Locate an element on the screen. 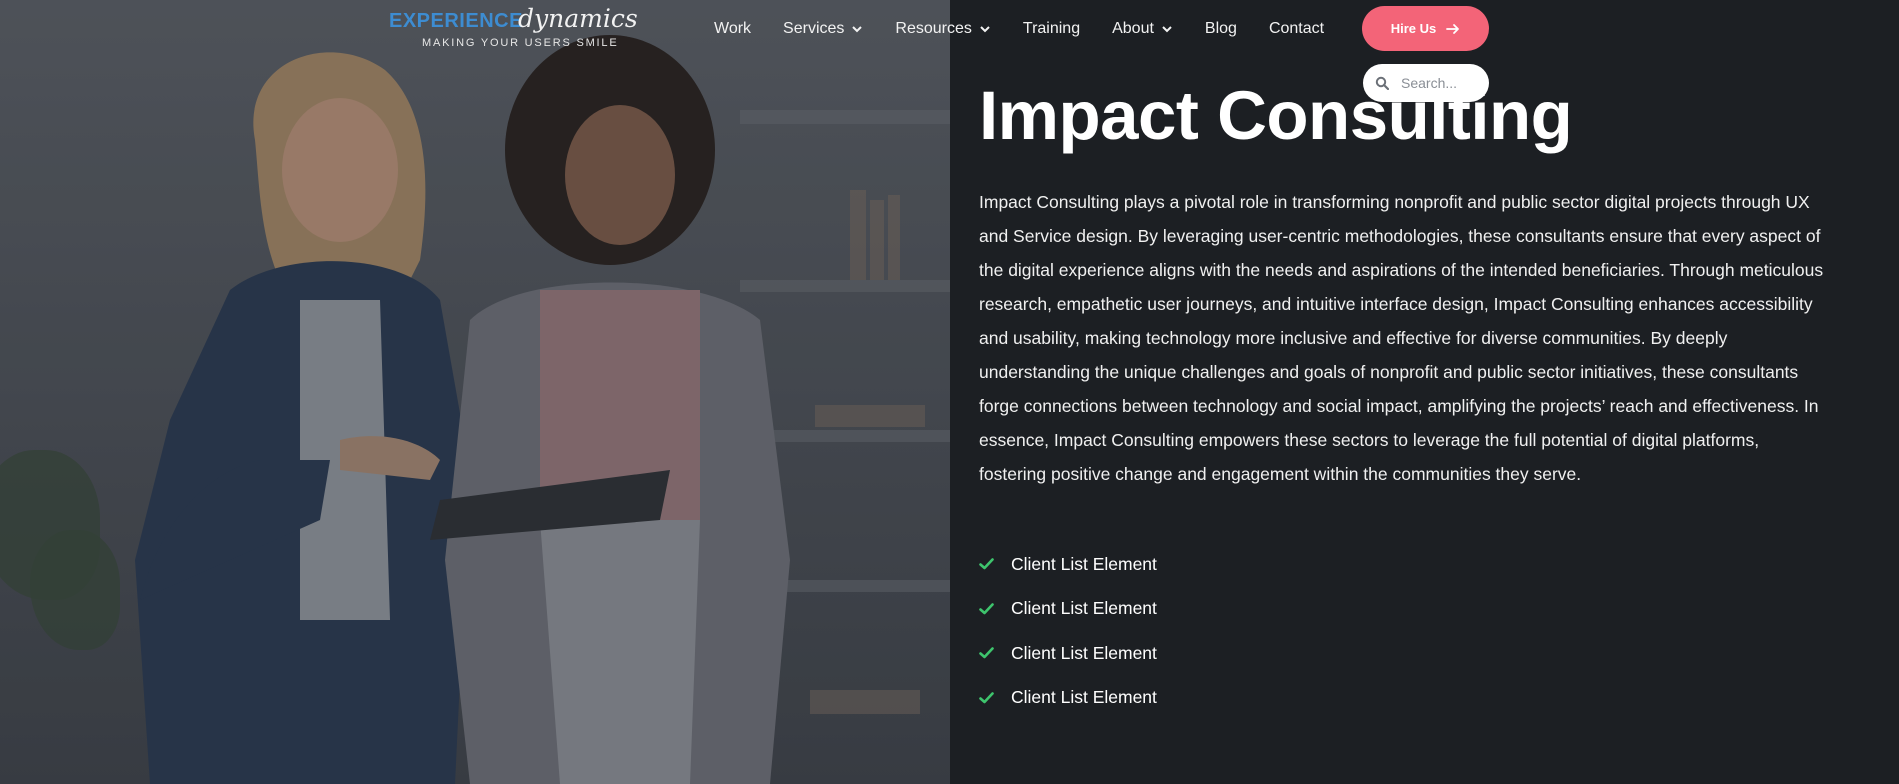  nav-item-label: Work is located at coordinates (733, 28).